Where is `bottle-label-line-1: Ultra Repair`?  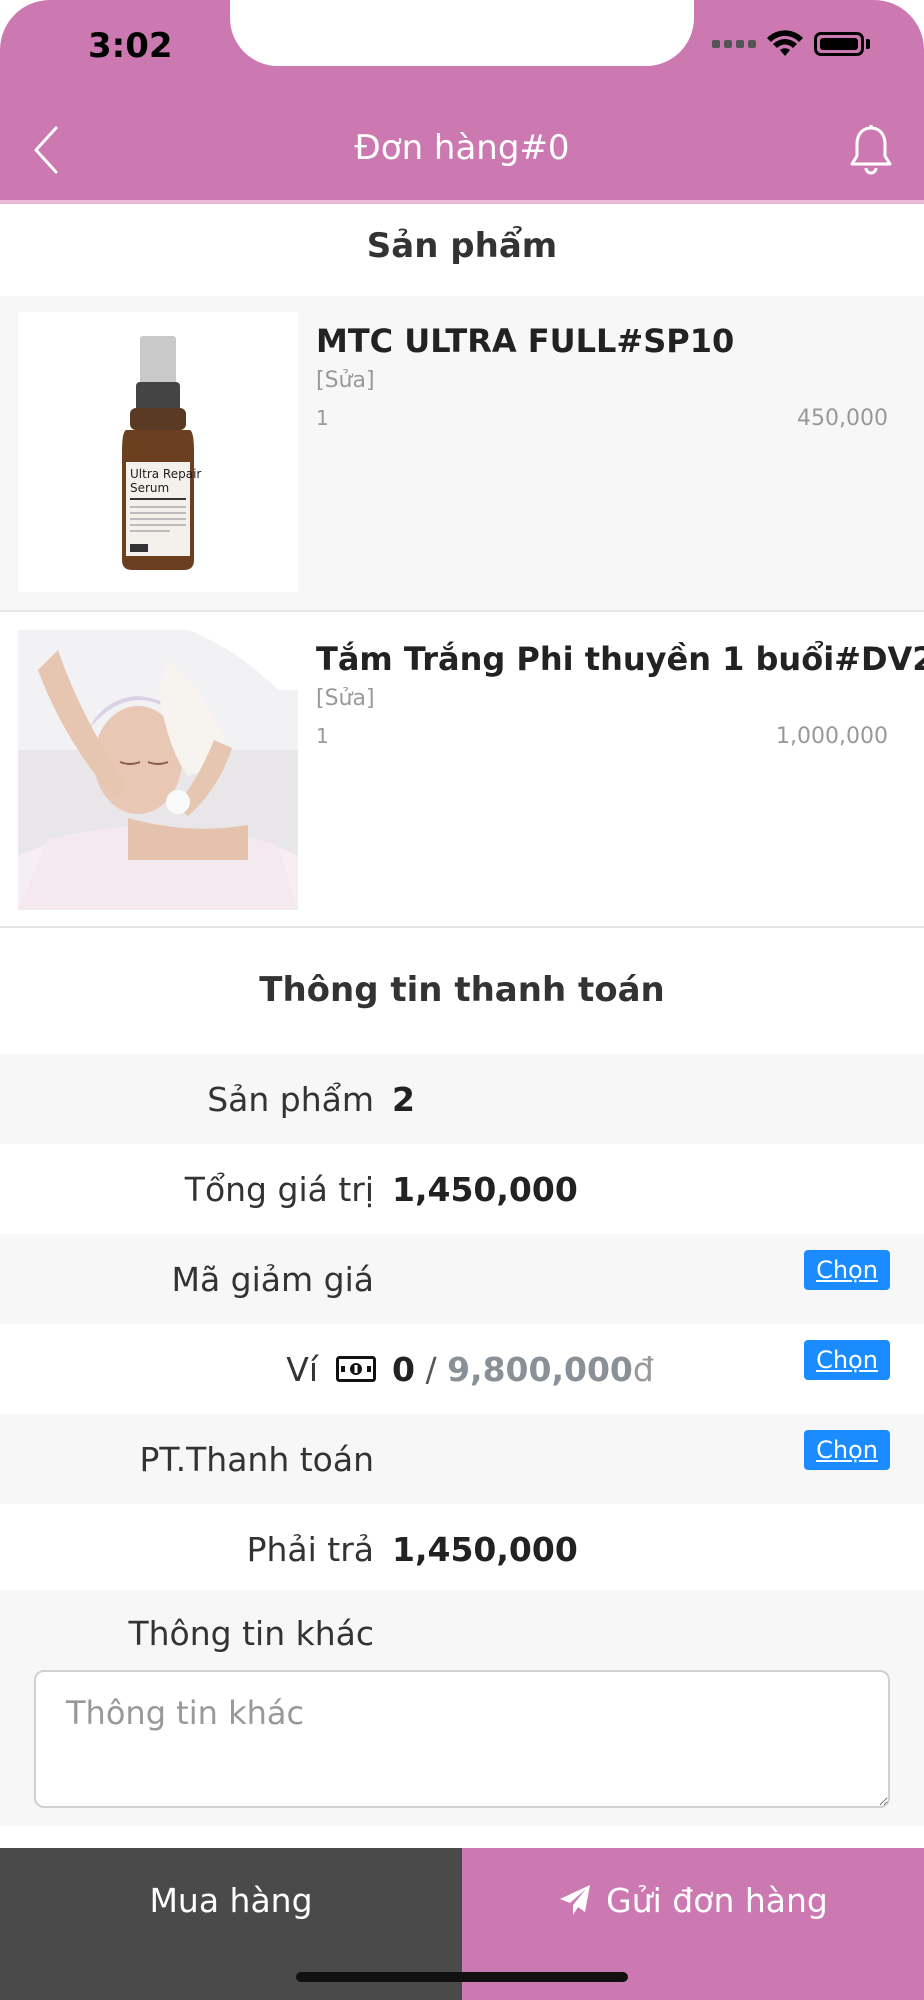 bottle-label-line-1: Ultra Repair is located at coordinates (165, 474).